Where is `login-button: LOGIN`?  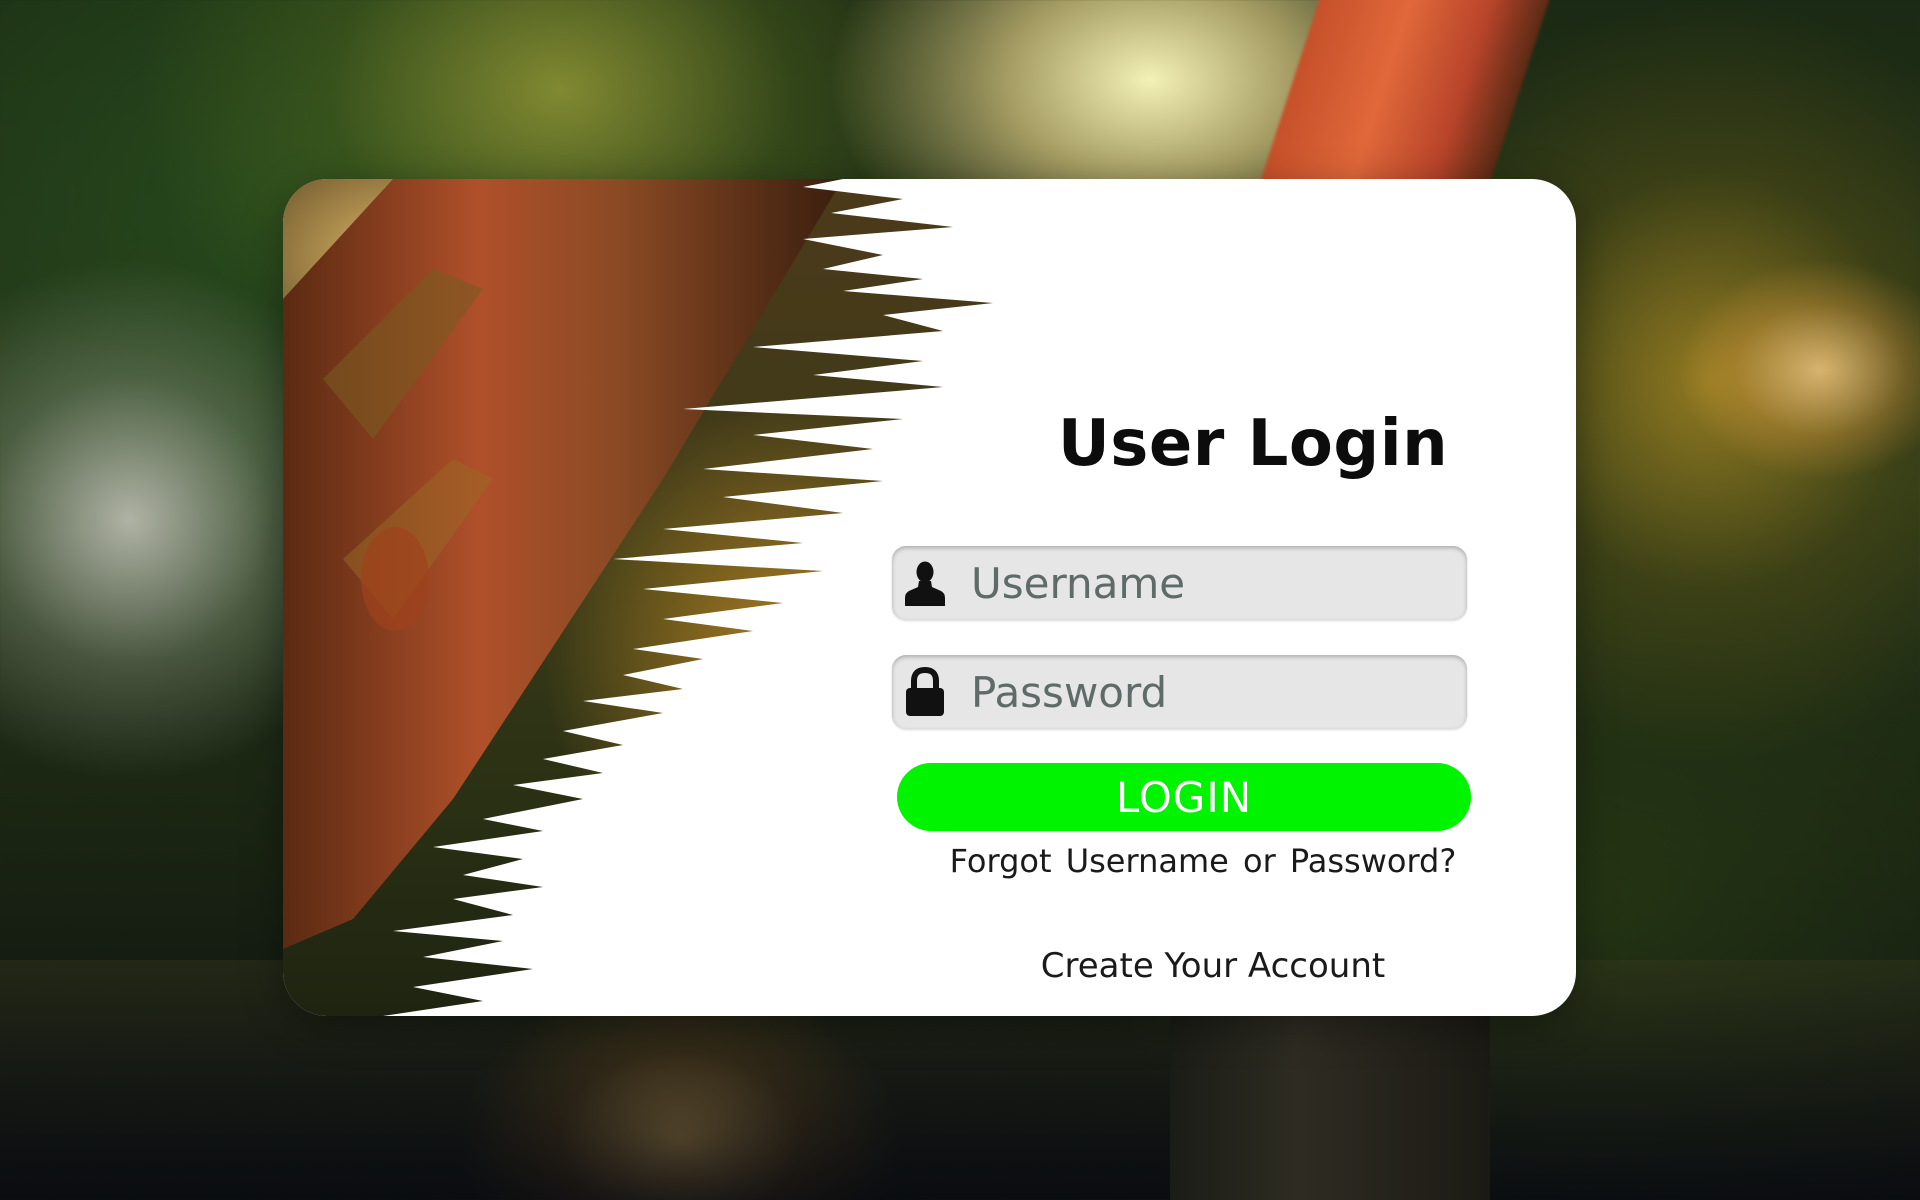 login-button: LOGIN is located at coordinates (1184, 797).